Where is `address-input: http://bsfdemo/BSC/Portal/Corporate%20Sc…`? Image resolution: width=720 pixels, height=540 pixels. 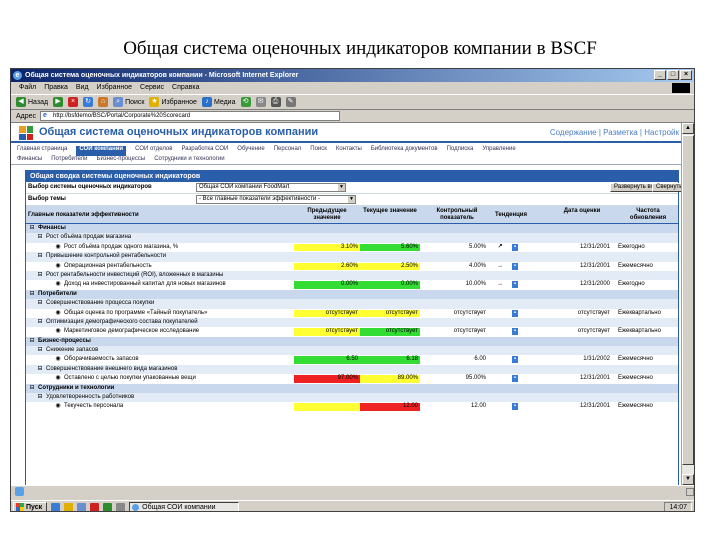 address-input: http://bsfdemo/BSC/Portal/Corporate%20Sc… is located at coordinates (190, 116).